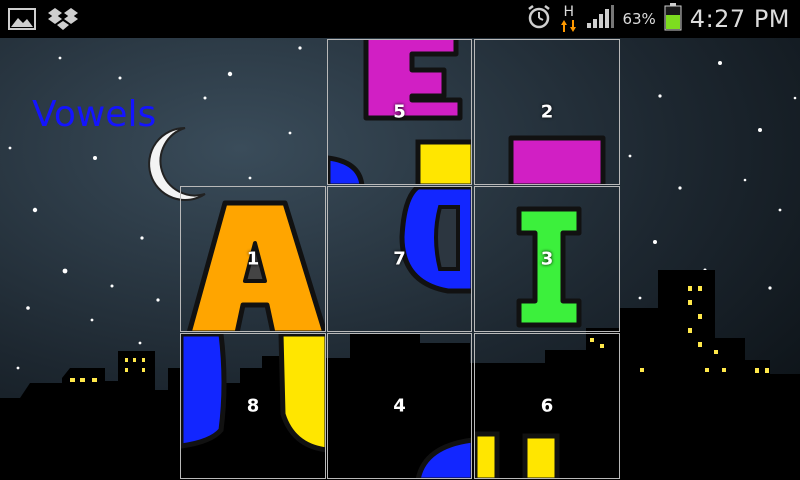 The image size is (800, 480). What do you see at coordinates (63, 21) in the screenshot?
I see `dropbox-icon` at bounding box center [63, 21].